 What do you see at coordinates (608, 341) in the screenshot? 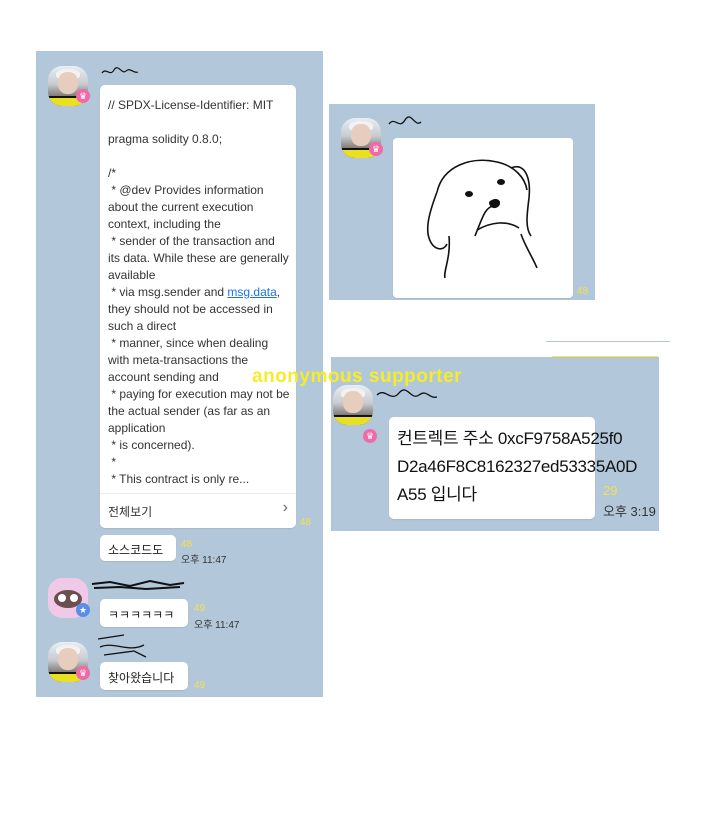
I see `divider` at bounding box center [608, 341].